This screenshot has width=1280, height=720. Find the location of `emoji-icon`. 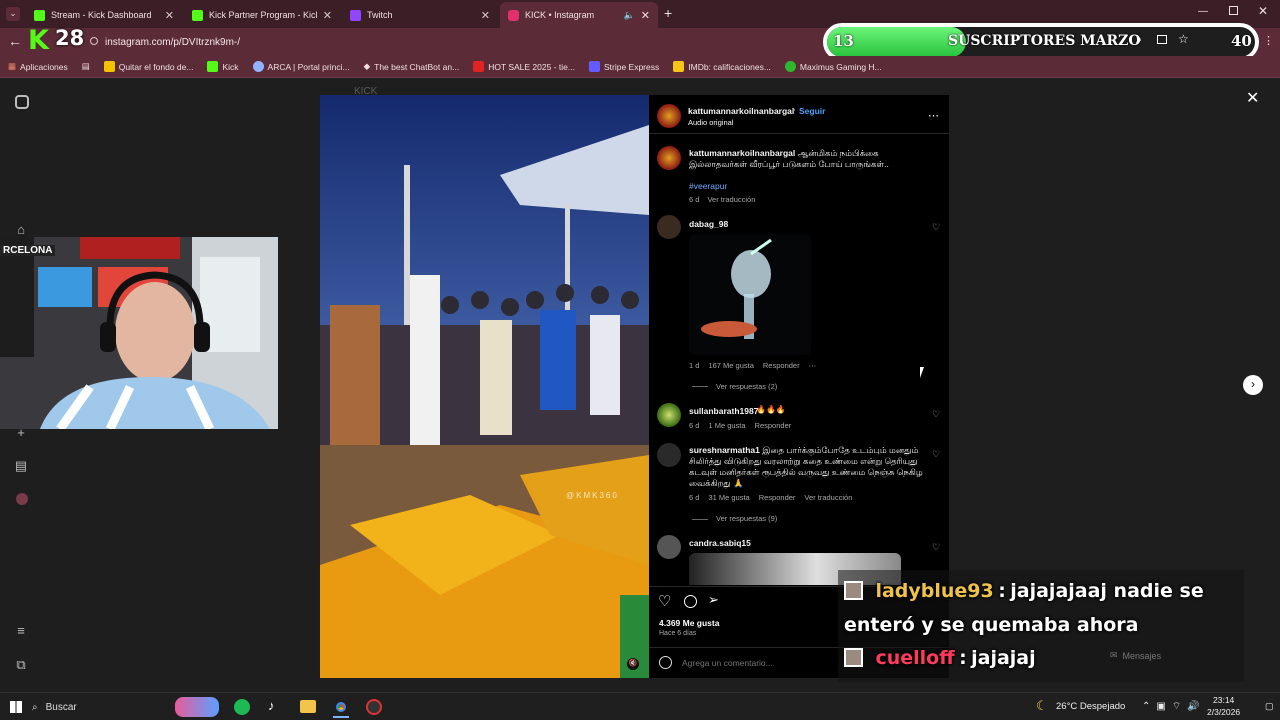

emoji-icon is located at coordinates (665, 662).